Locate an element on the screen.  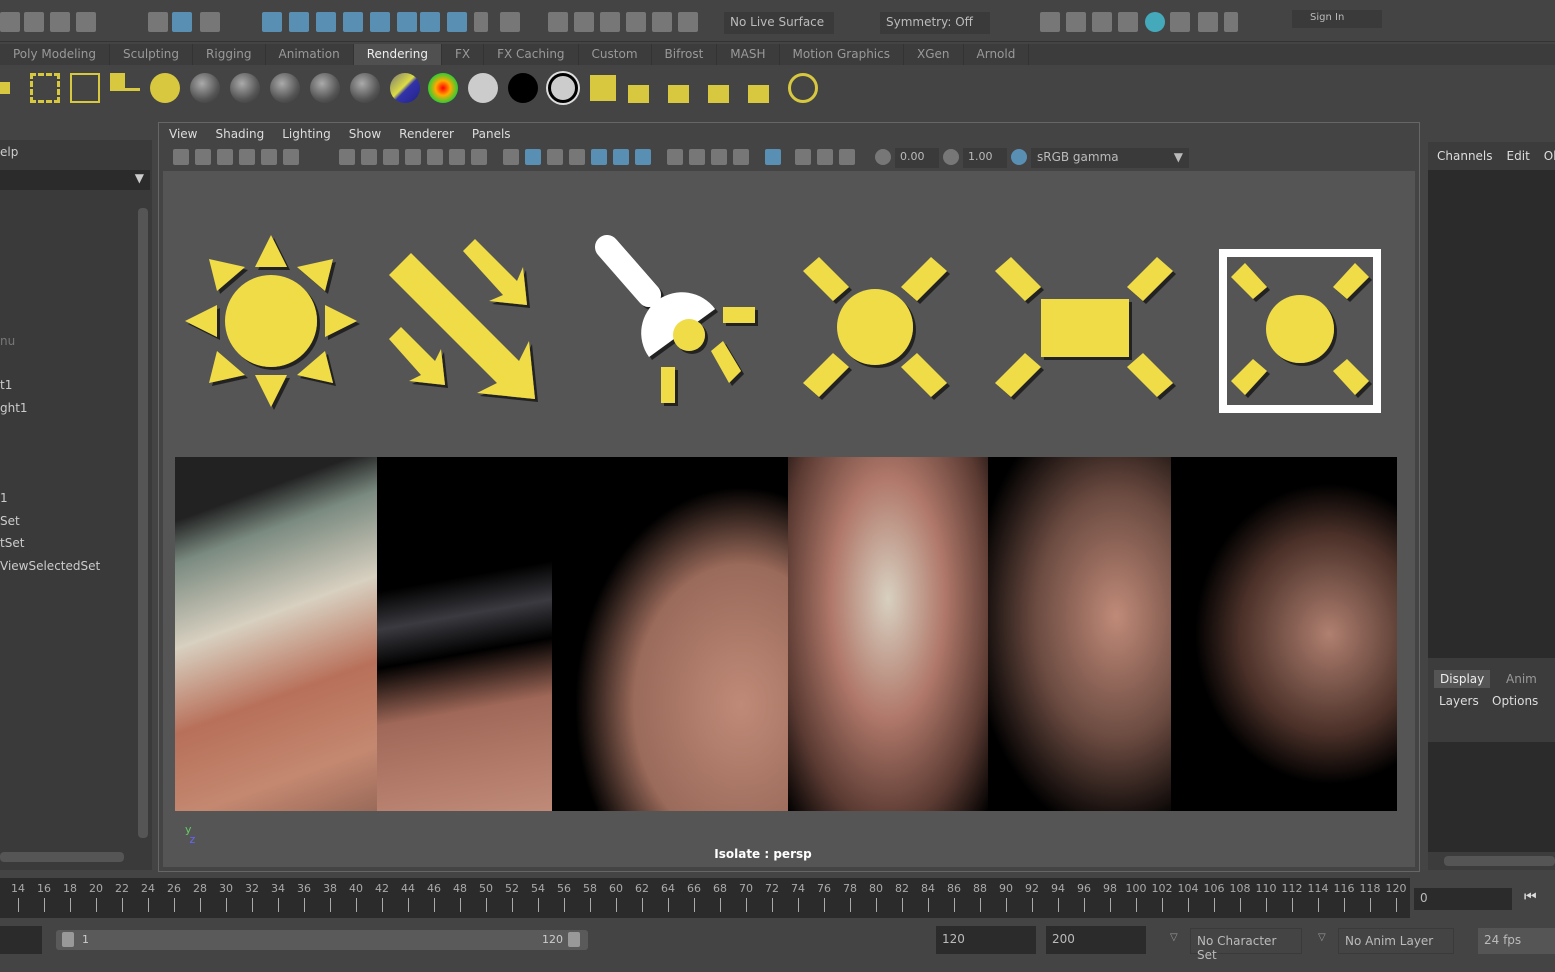
list-item: tSet is located at coordinates (12, 543).